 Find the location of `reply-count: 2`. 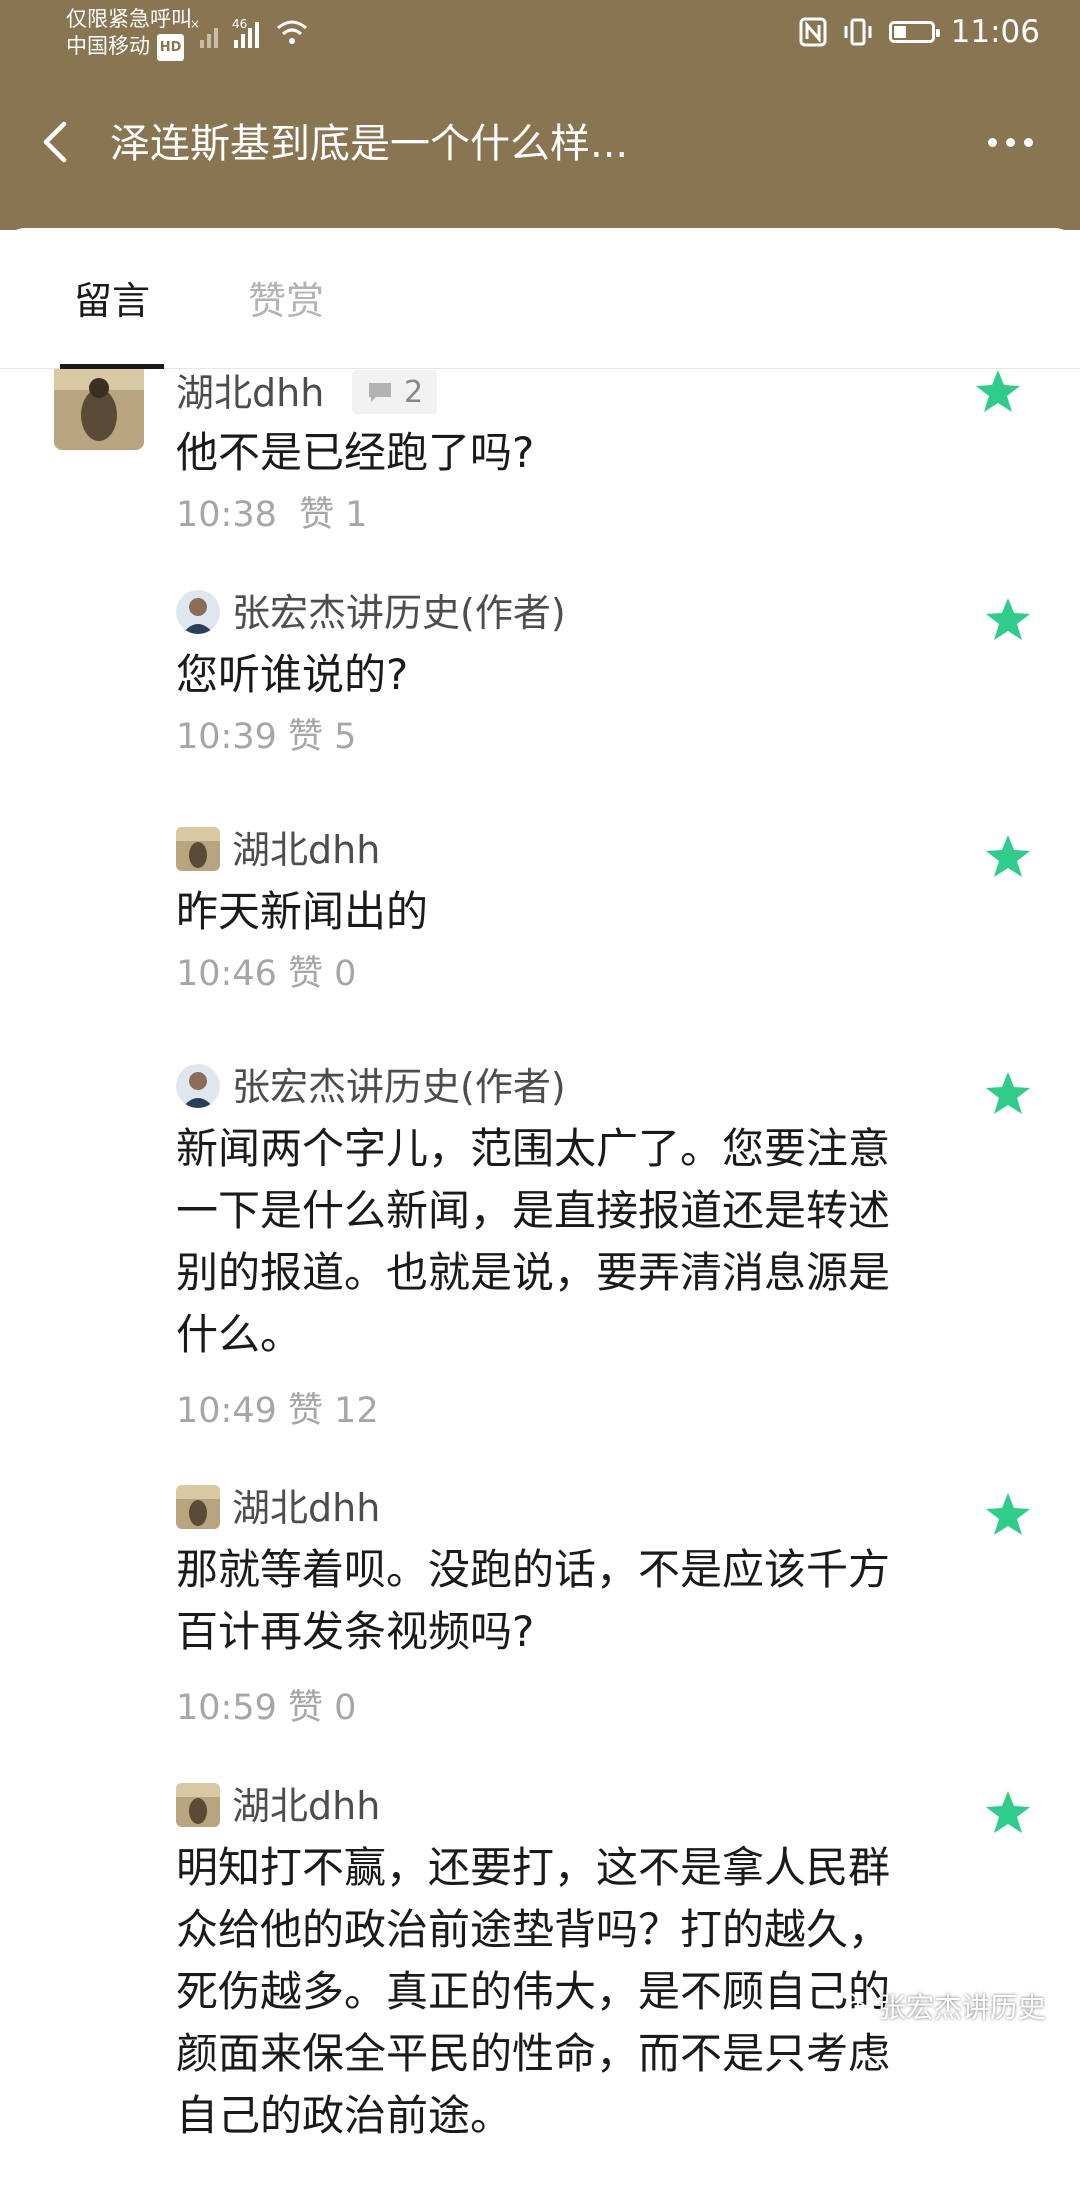

reply-count: 2 is located at coordinates (414, 392).